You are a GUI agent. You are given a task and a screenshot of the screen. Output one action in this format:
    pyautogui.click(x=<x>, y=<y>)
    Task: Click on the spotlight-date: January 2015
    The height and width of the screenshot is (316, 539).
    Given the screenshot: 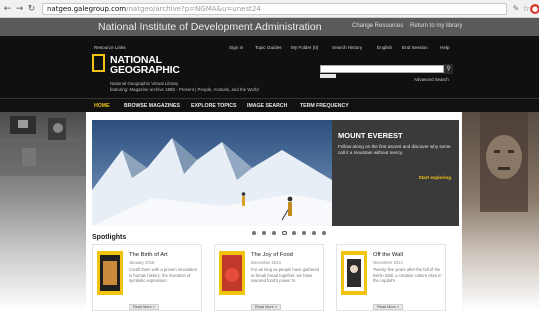 What is the action you would take?
    pyautogui.click(x=142, y=262)
    